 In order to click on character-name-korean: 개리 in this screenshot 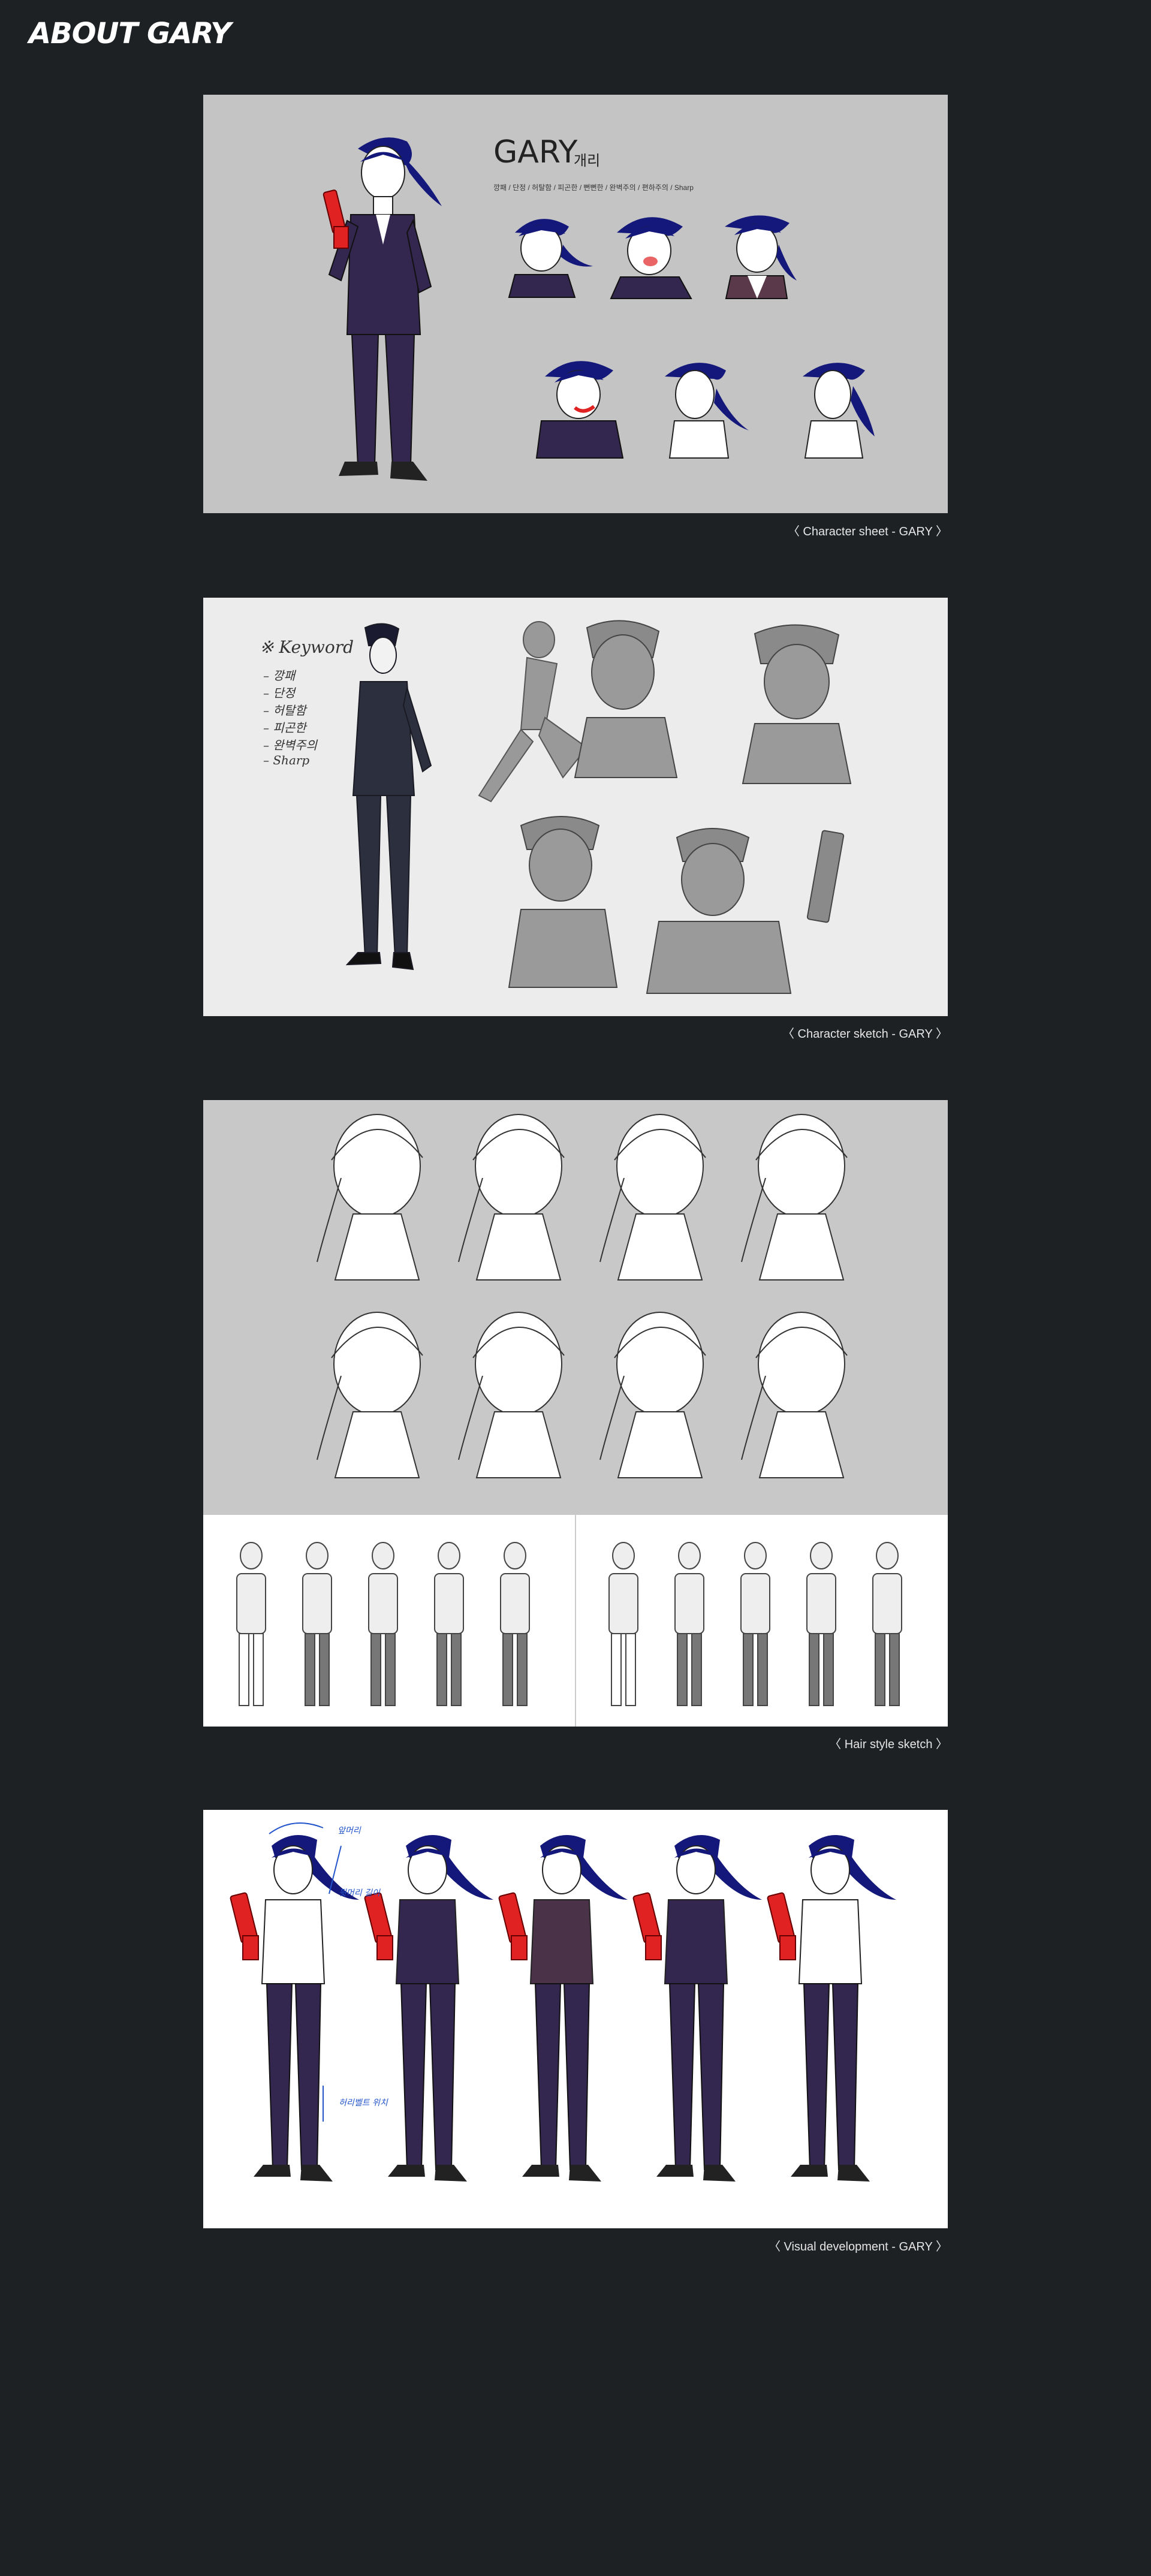, I will do `click(587, 160)`.